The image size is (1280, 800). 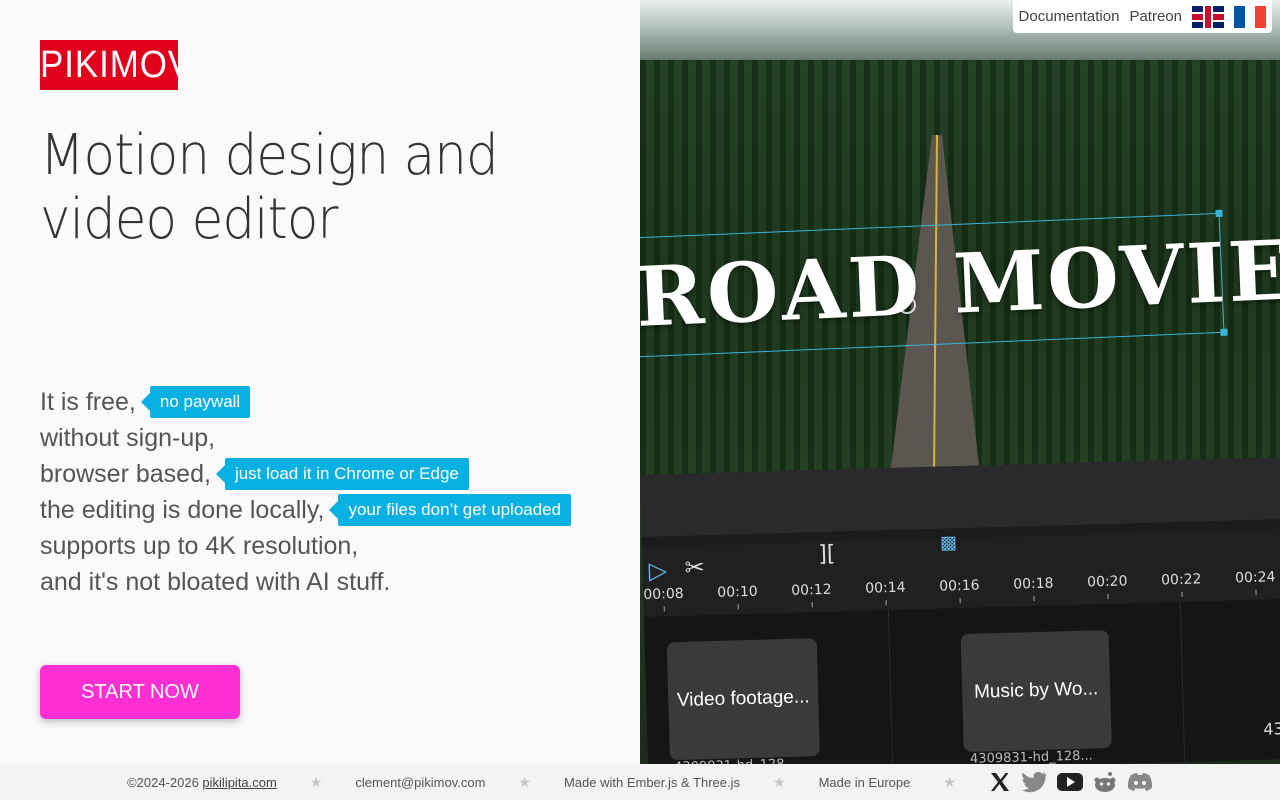 I want to click on feature-item: It is free, no paywall, so click(x=305, y=402).